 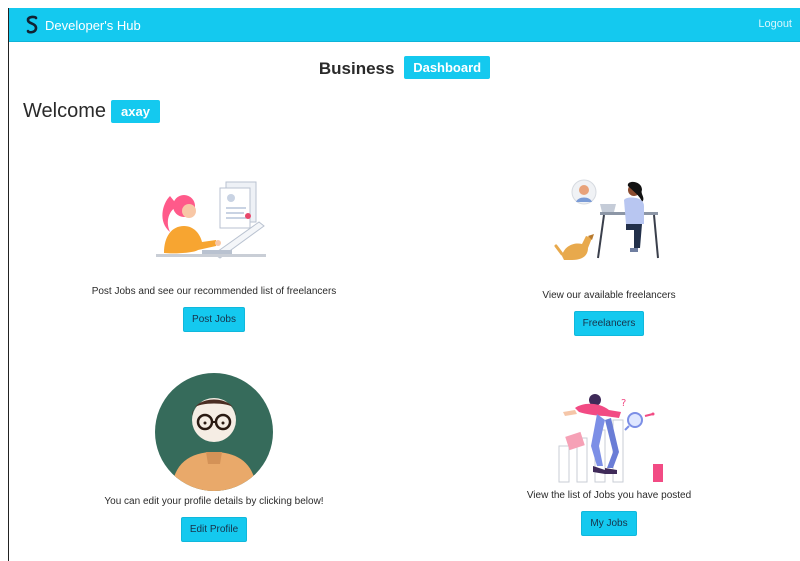 I want to click on dashboard-badge: Dashboard, so click(x=447, y=67).